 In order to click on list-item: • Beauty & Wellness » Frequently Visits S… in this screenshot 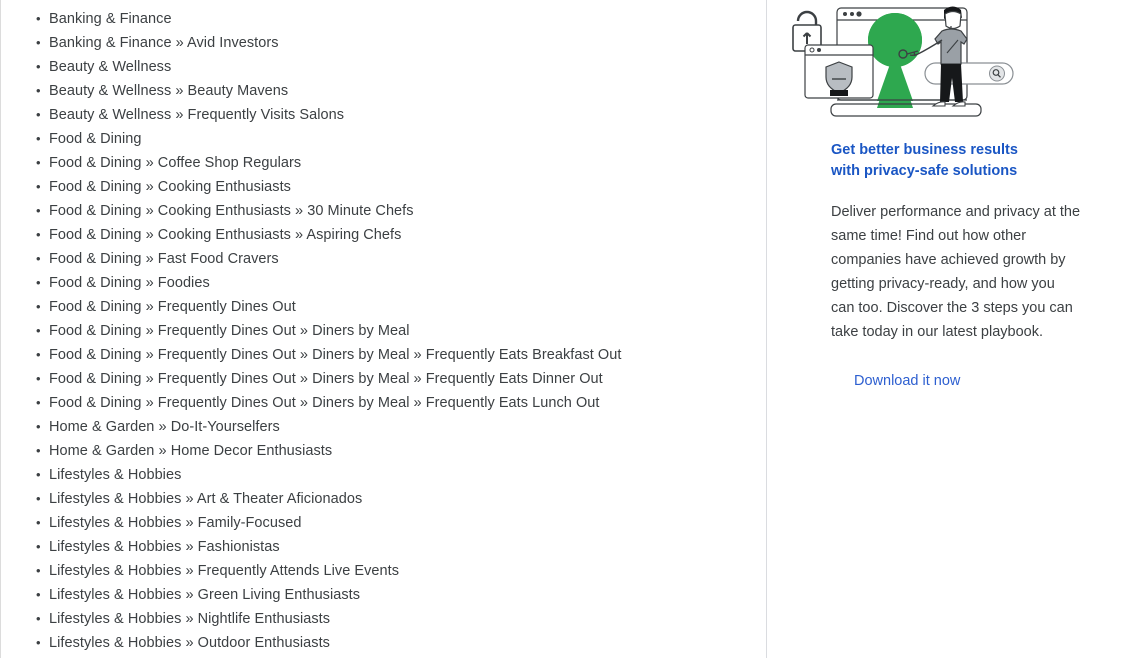, I will do `click(392, 115)`.